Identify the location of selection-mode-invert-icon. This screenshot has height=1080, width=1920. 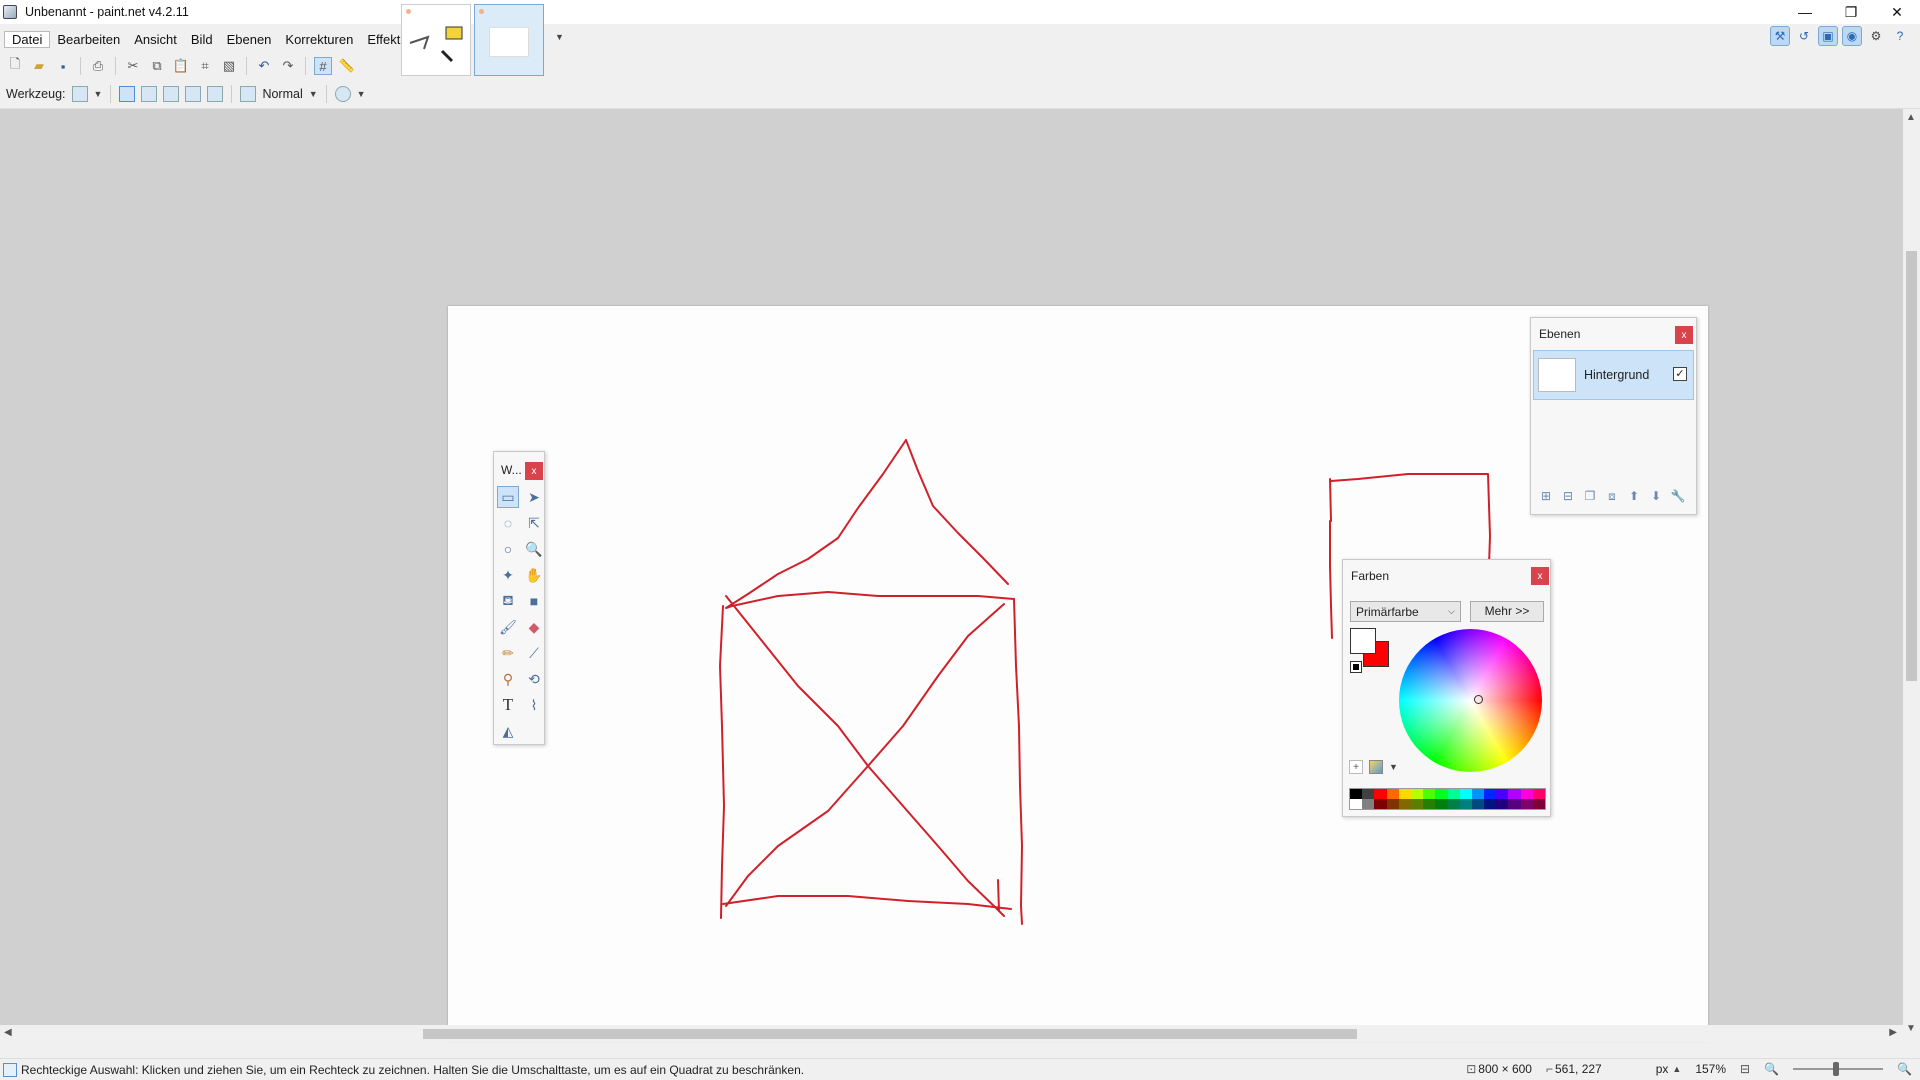
(215, 94).